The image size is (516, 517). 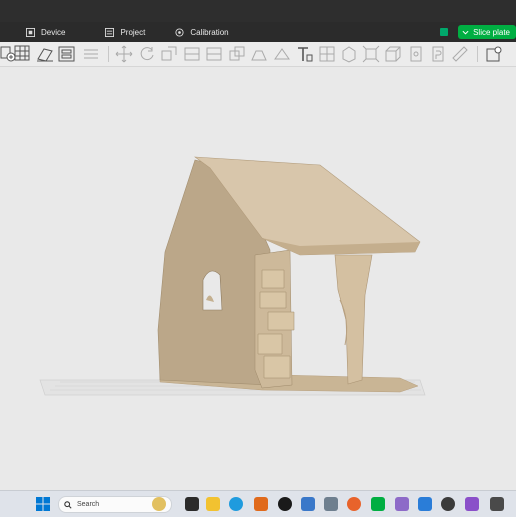 What do you see at coordinates (236, 504) in the screenshot?
I see `edge-browser-icon` at bounding box center [236, 504].